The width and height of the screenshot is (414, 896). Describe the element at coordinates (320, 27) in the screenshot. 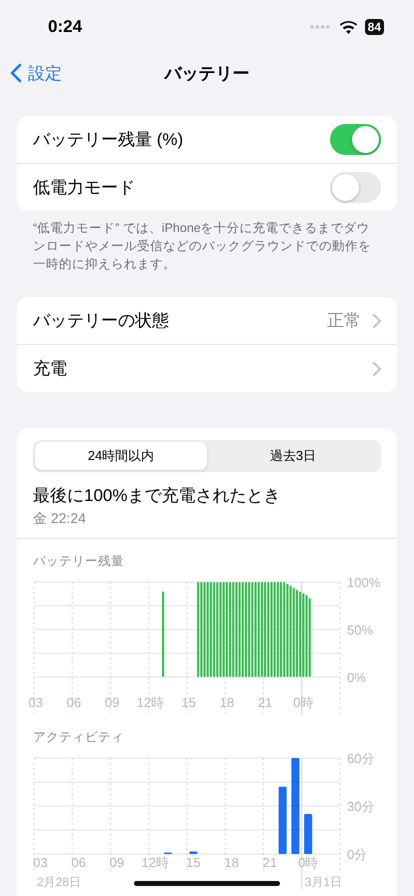

I see `signal-icon` at that location.